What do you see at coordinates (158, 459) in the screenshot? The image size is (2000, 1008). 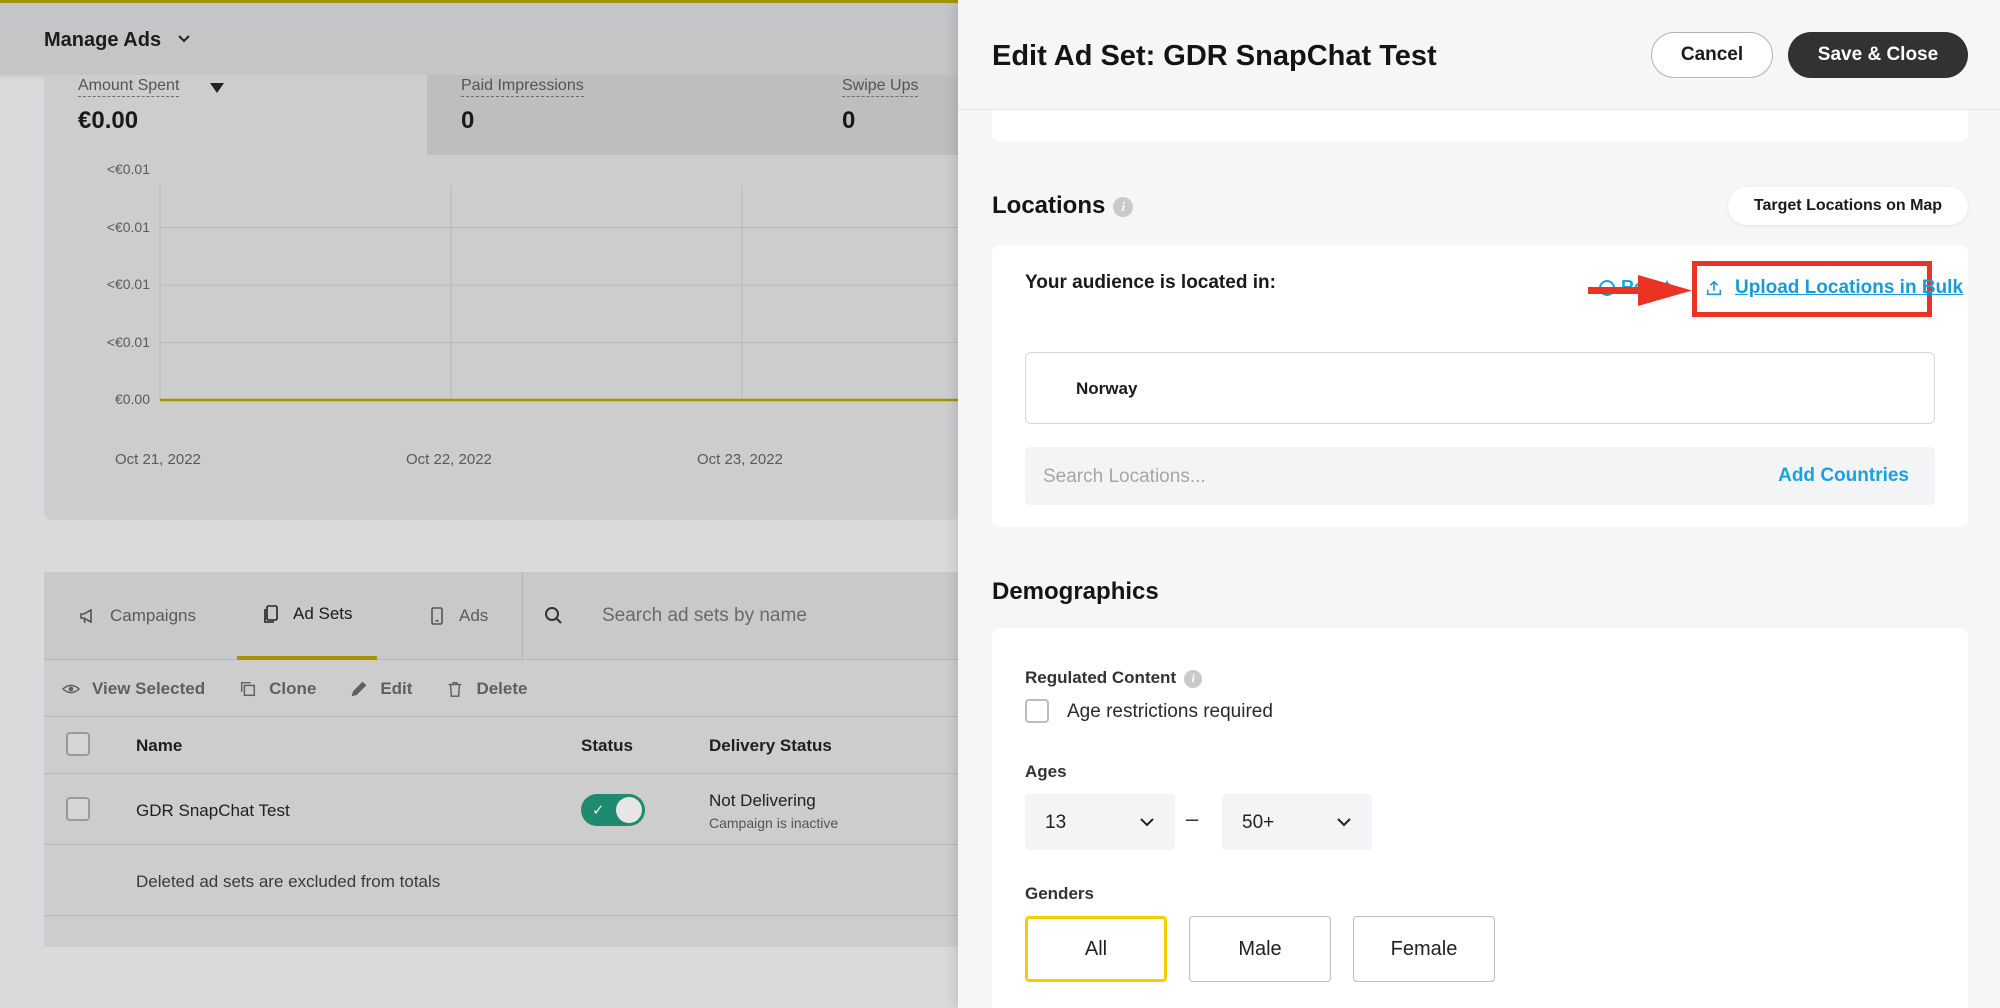 I see `x-tick-label: Oct 21, 2022` at bounding box center [158, 459].